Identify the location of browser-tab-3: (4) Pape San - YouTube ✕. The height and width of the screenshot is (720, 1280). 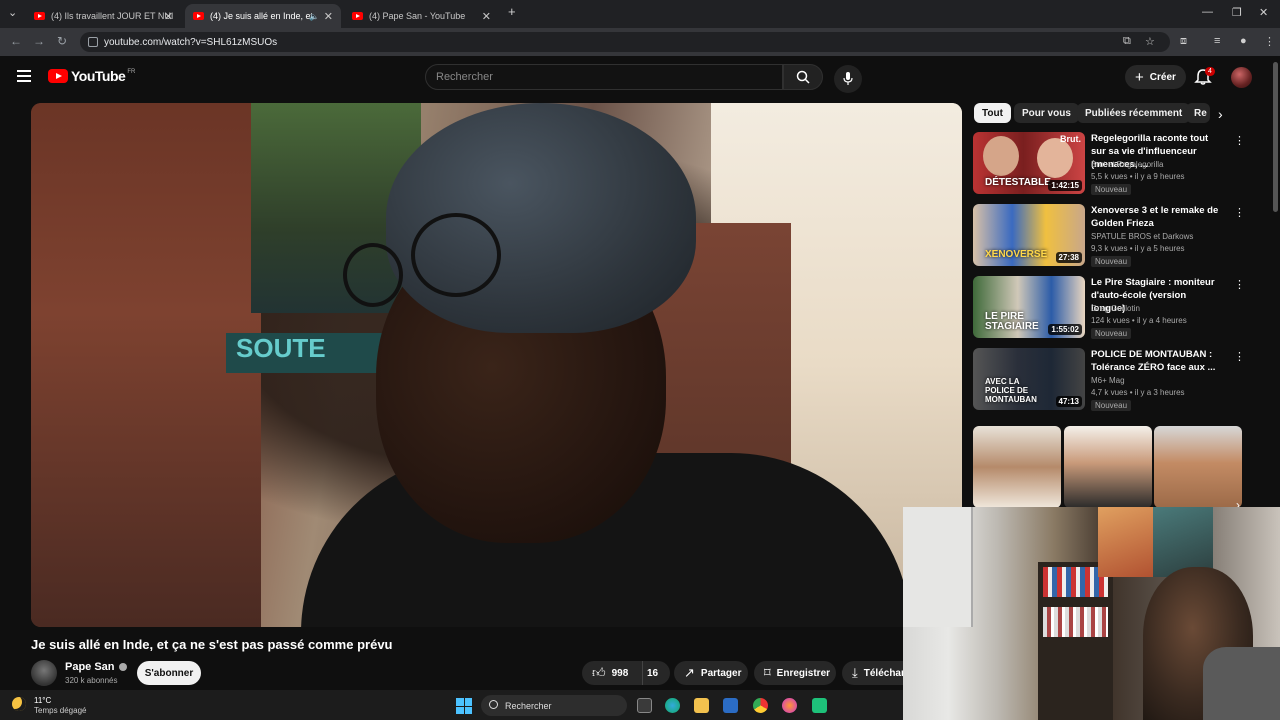
(421, 16).